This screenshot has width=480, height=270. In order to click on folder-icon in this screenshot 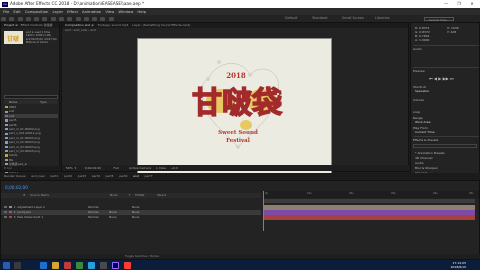, I will do `click(55, 265)`.